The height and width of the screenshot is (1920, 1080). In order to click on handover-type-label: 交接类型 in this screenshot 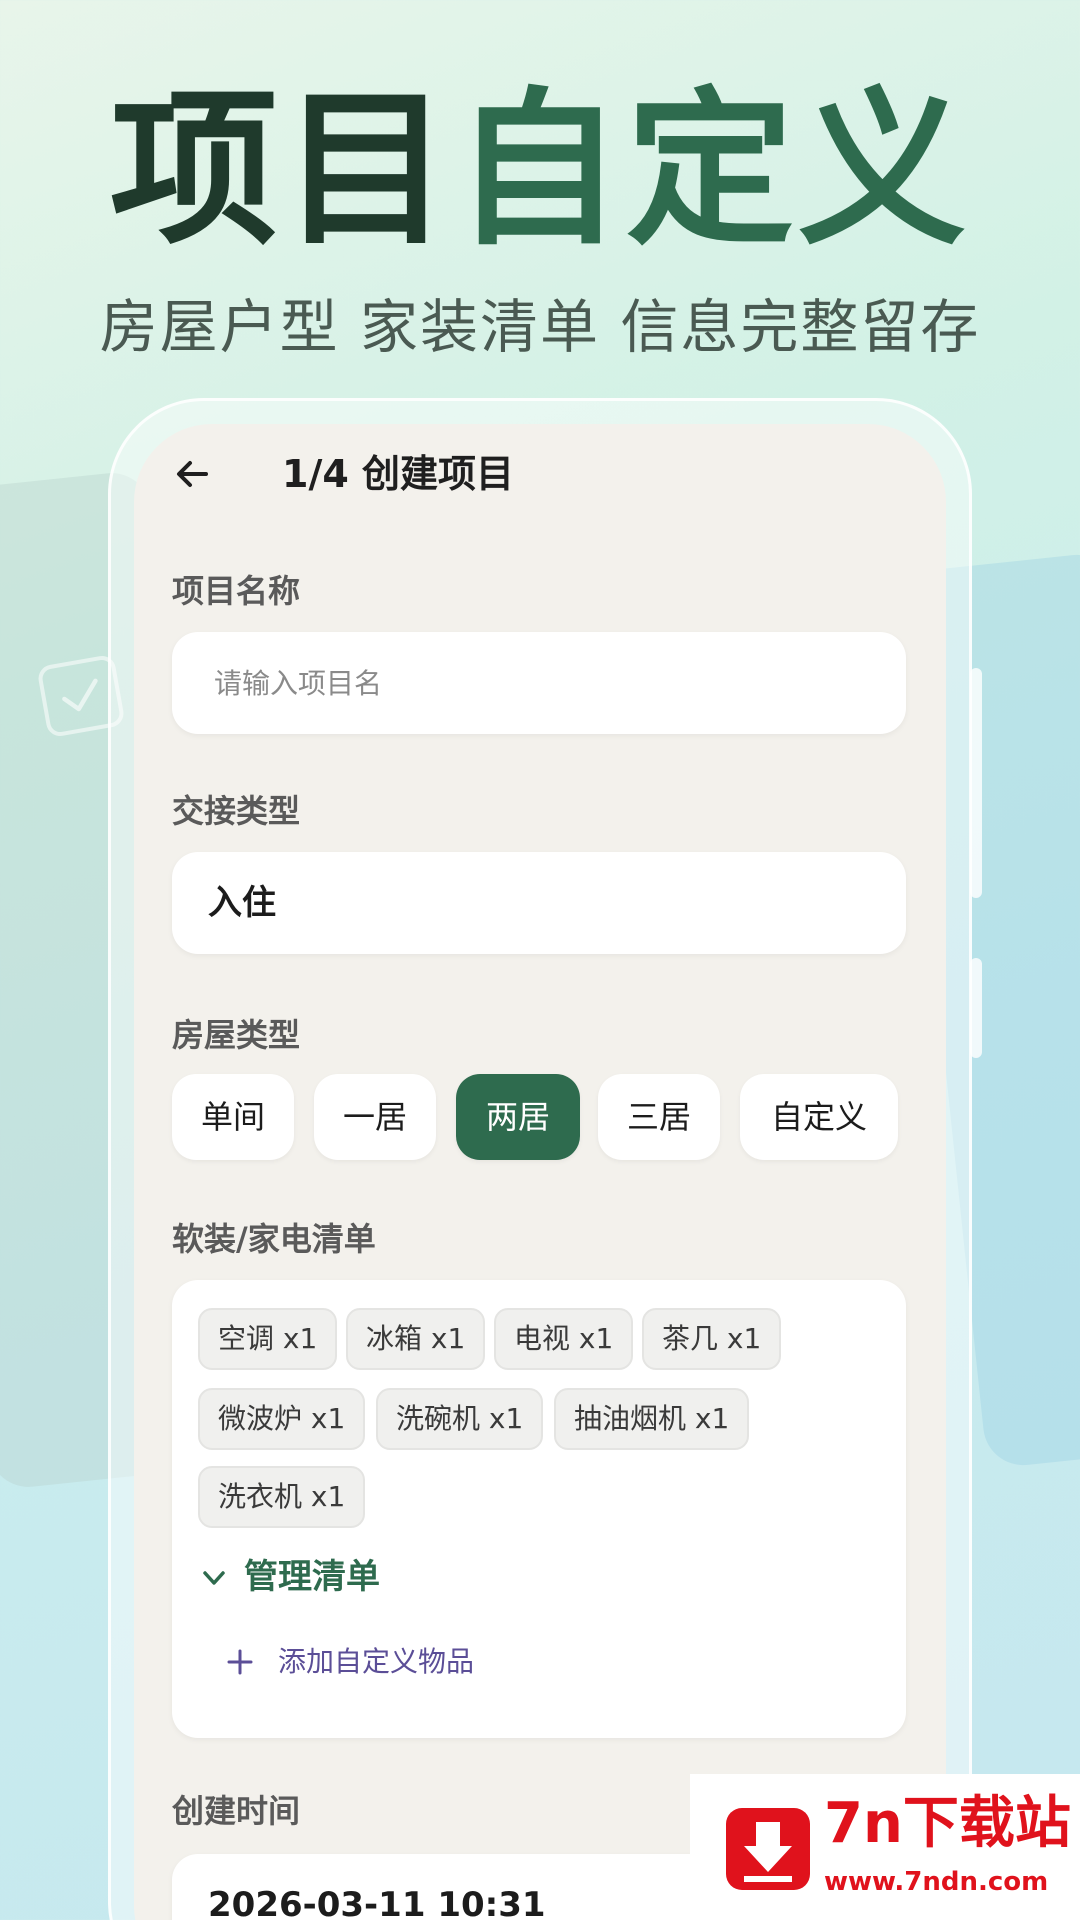, I will do `click(236, 811)`.